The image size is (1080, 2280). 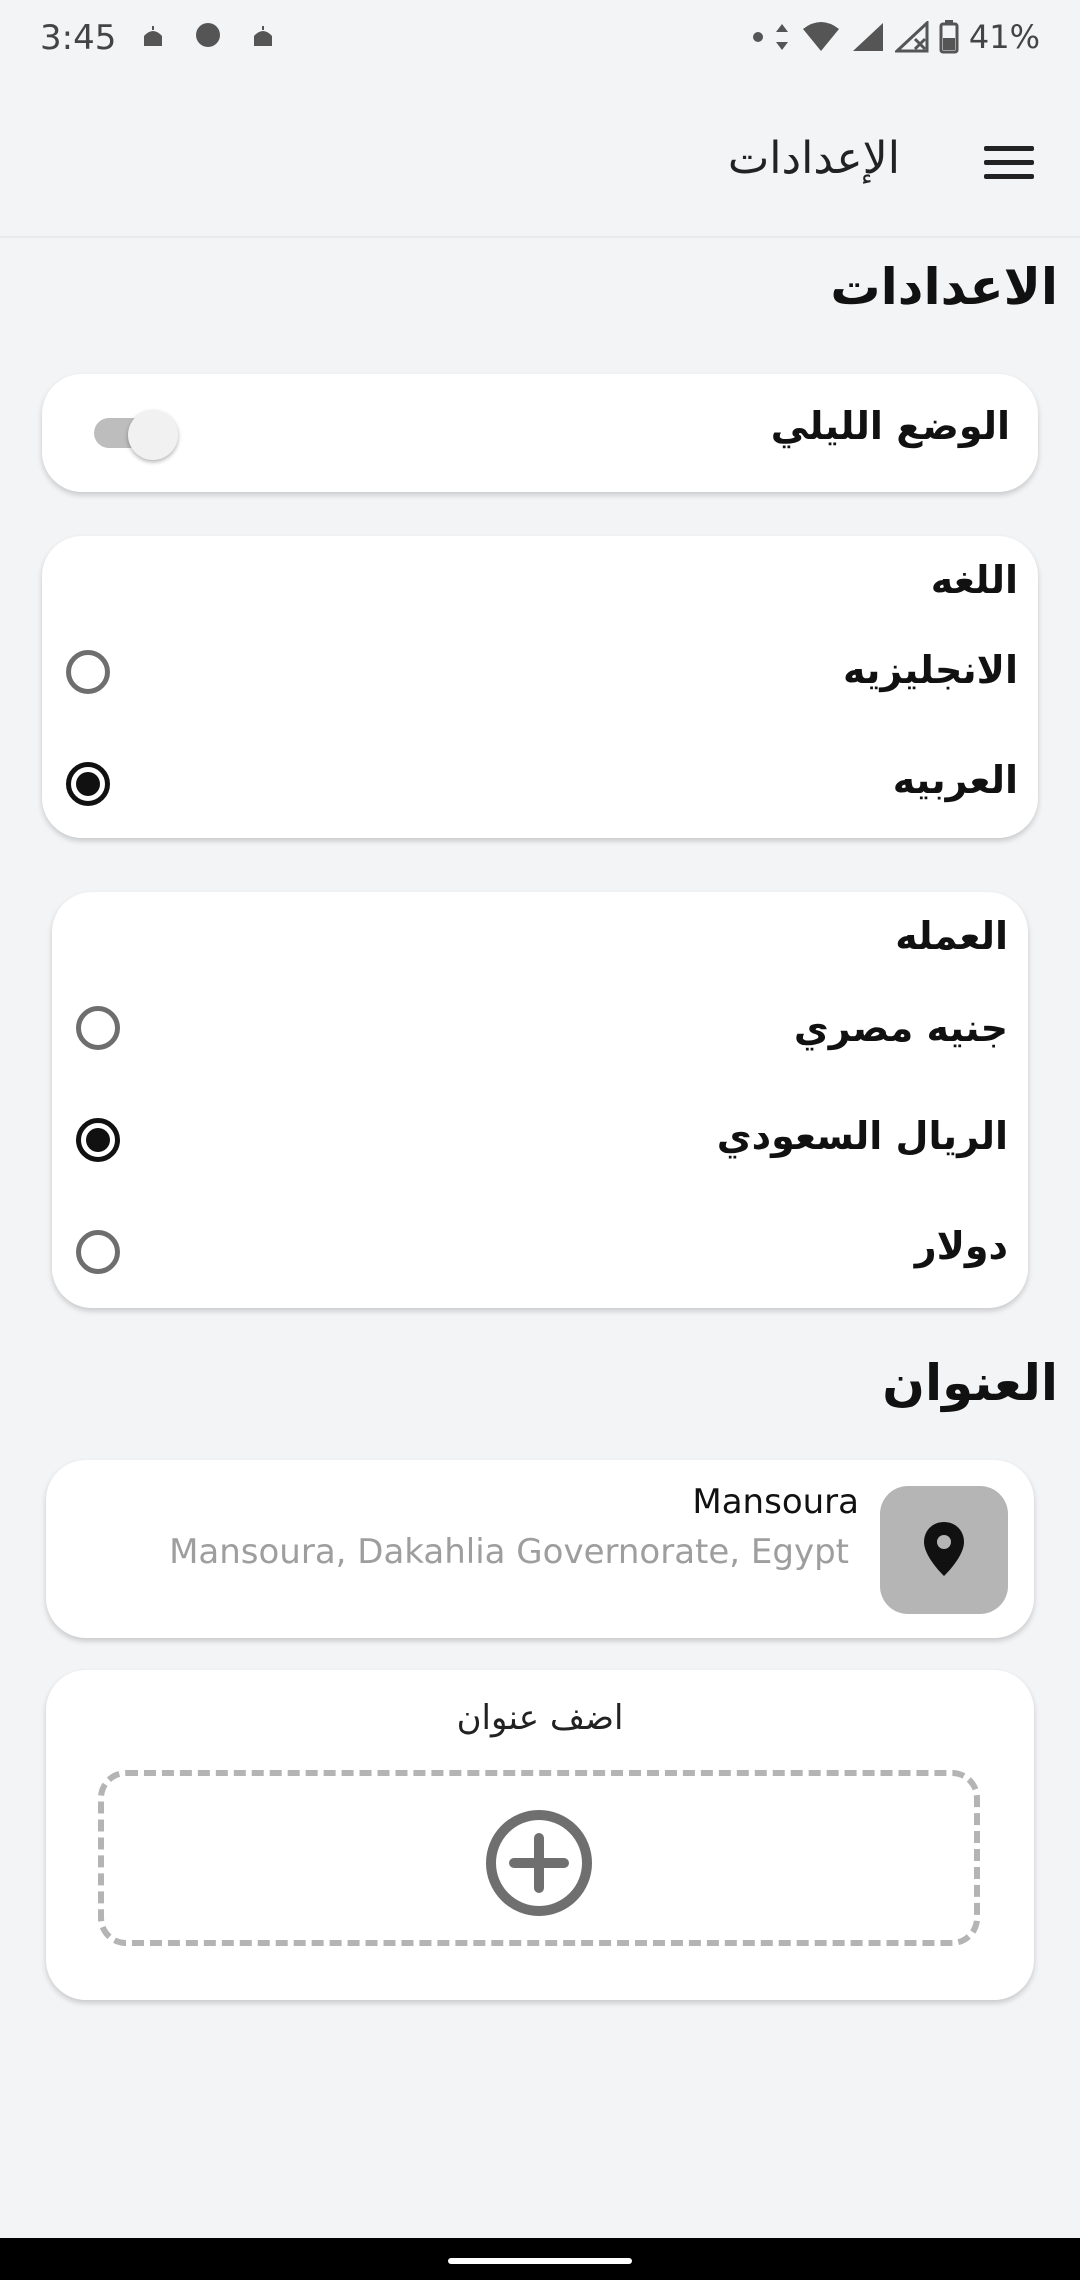 I want to click on location-button, so click(x=944, y=1550).